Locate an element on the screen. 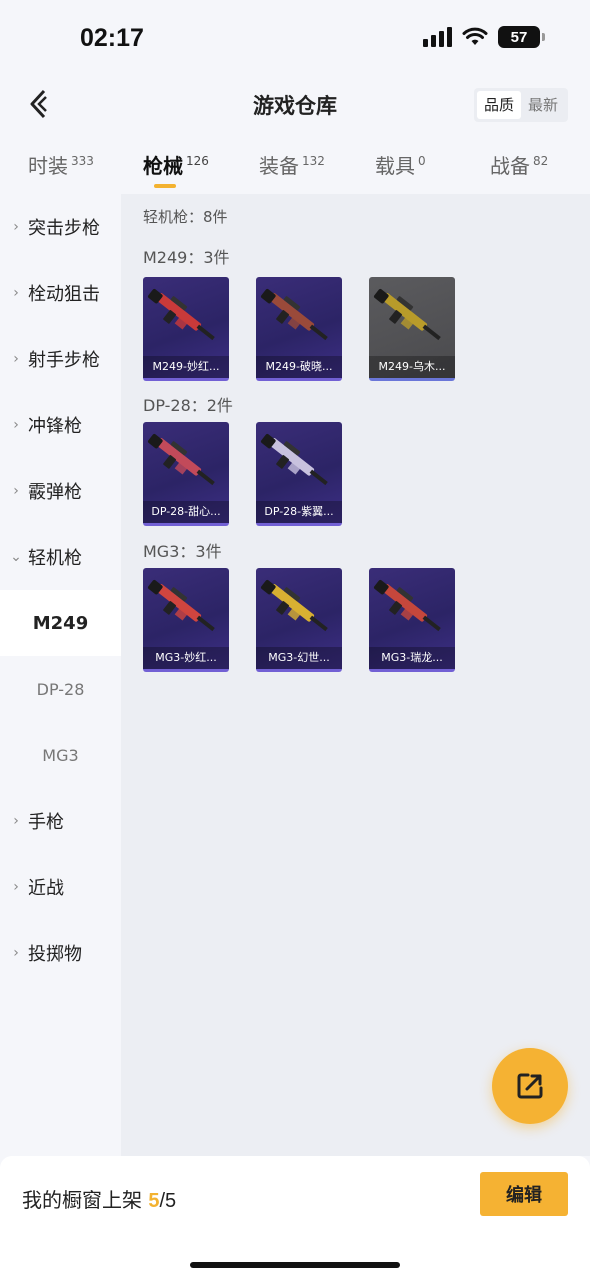 The width and height of the screenshot is (590, 1280). showcase-count: 5 is located at coordinates (154, 1201).